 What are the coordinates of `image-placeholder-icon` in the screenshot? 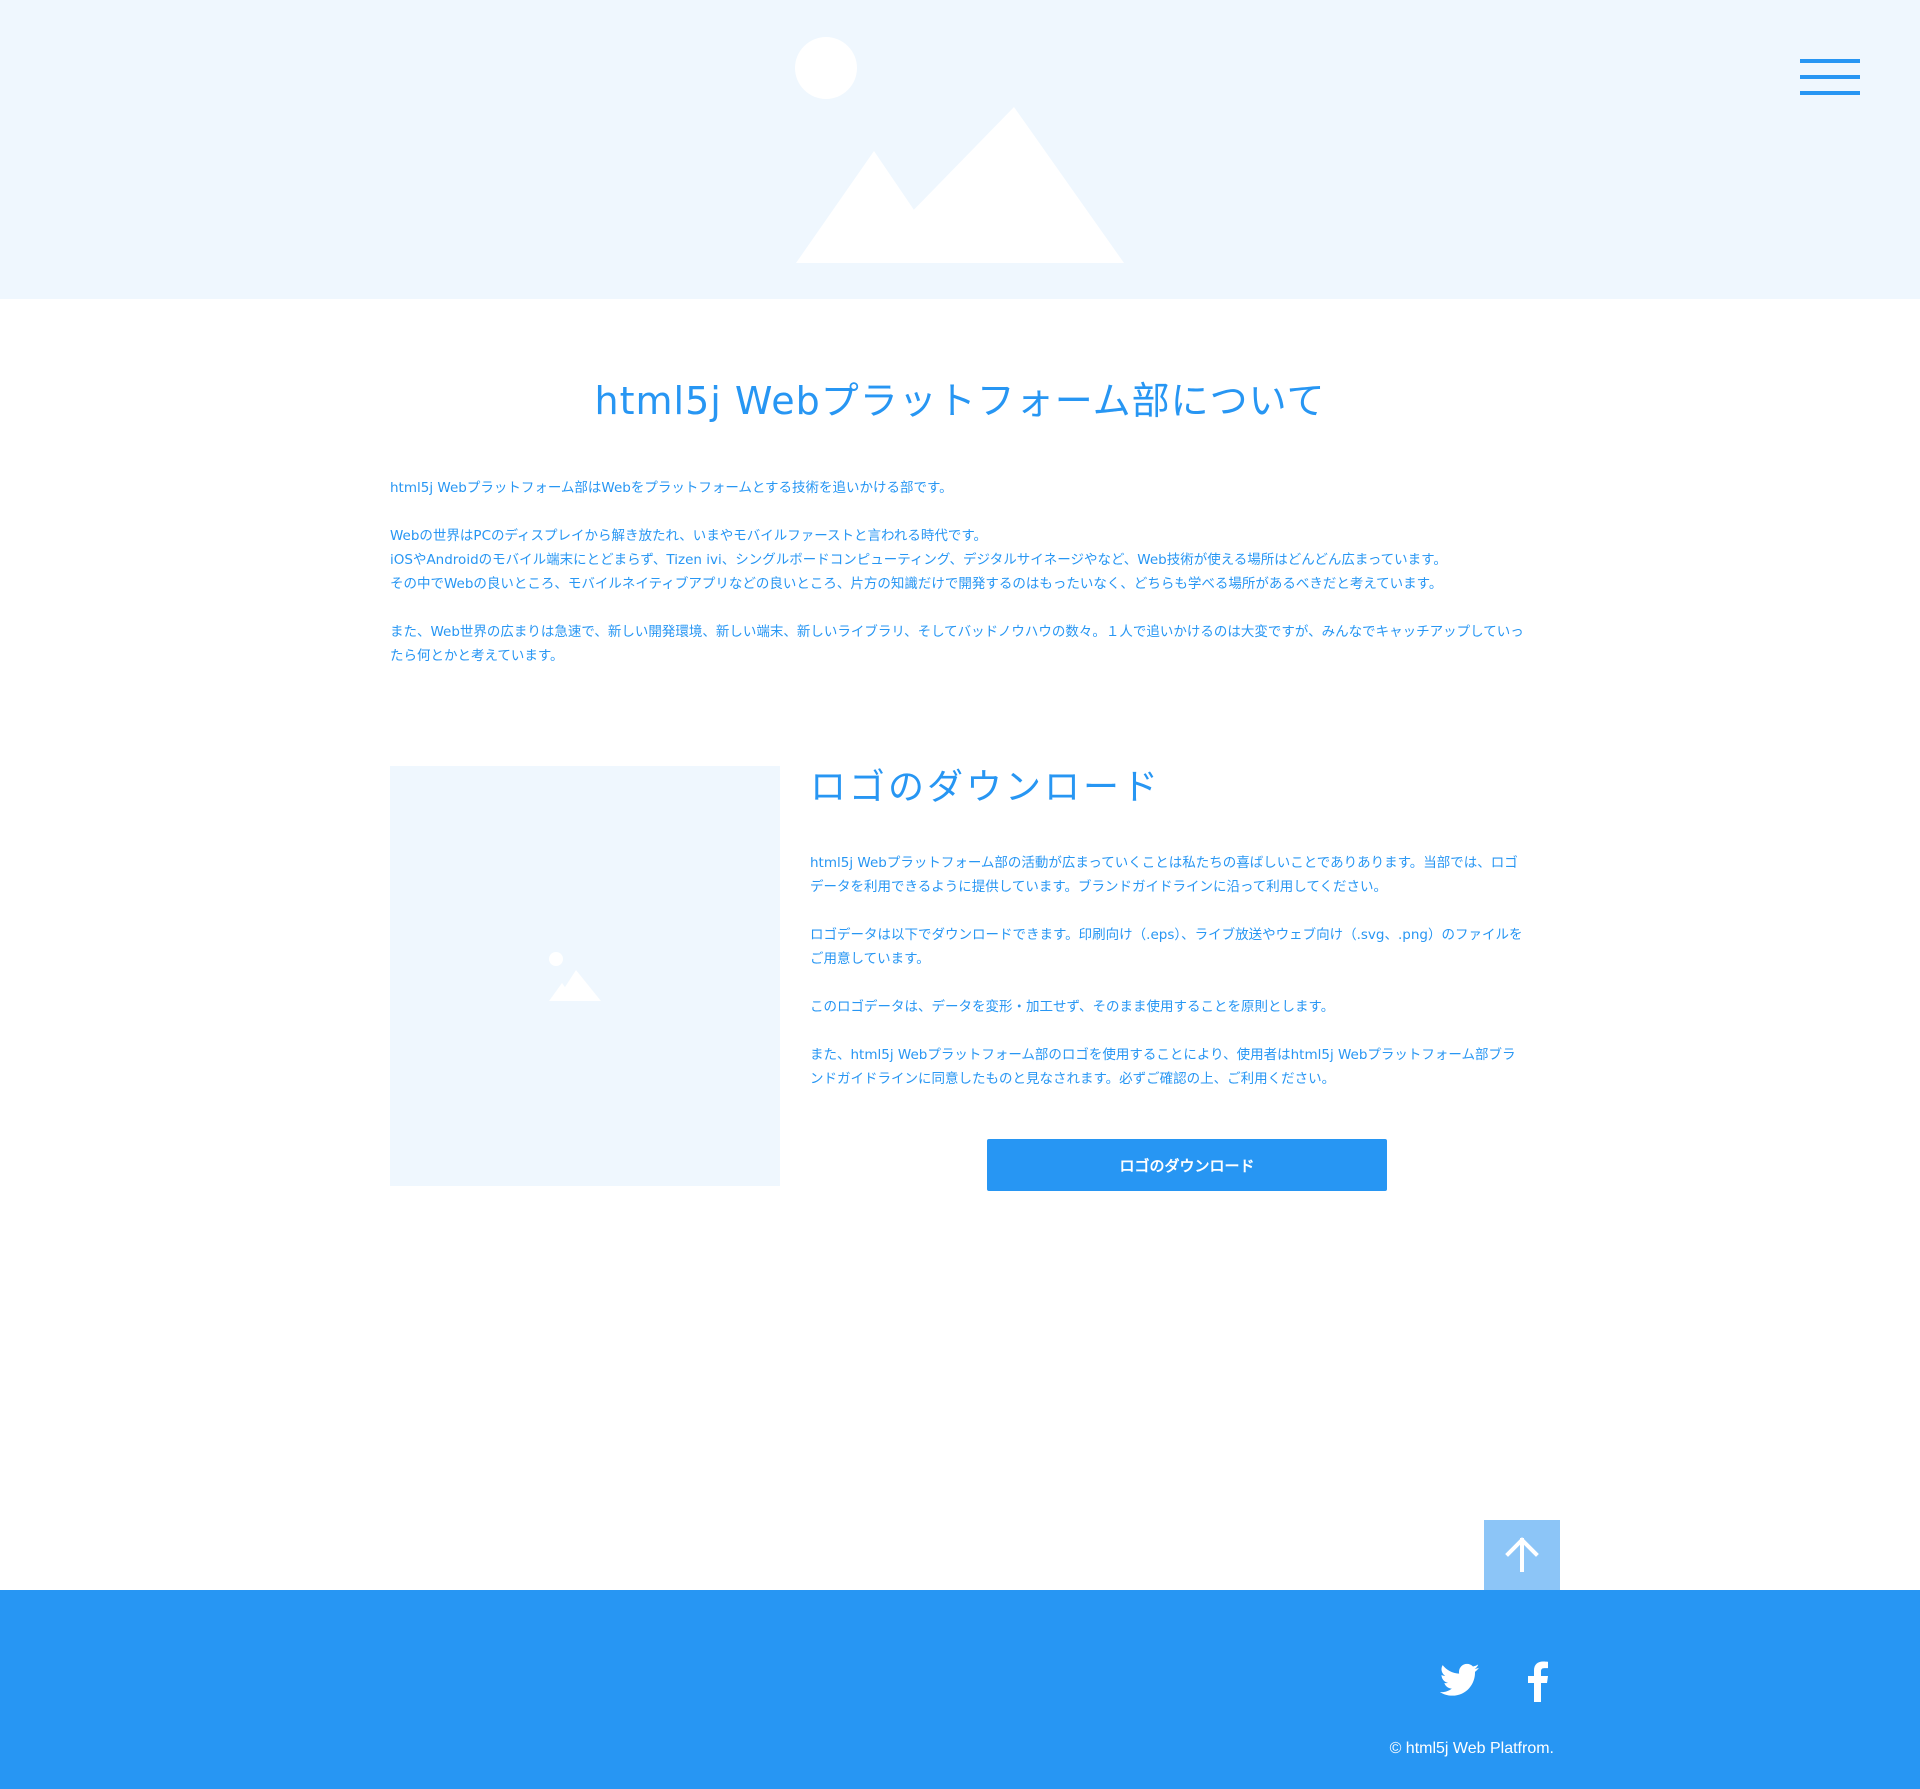 It's located at (575, 976).